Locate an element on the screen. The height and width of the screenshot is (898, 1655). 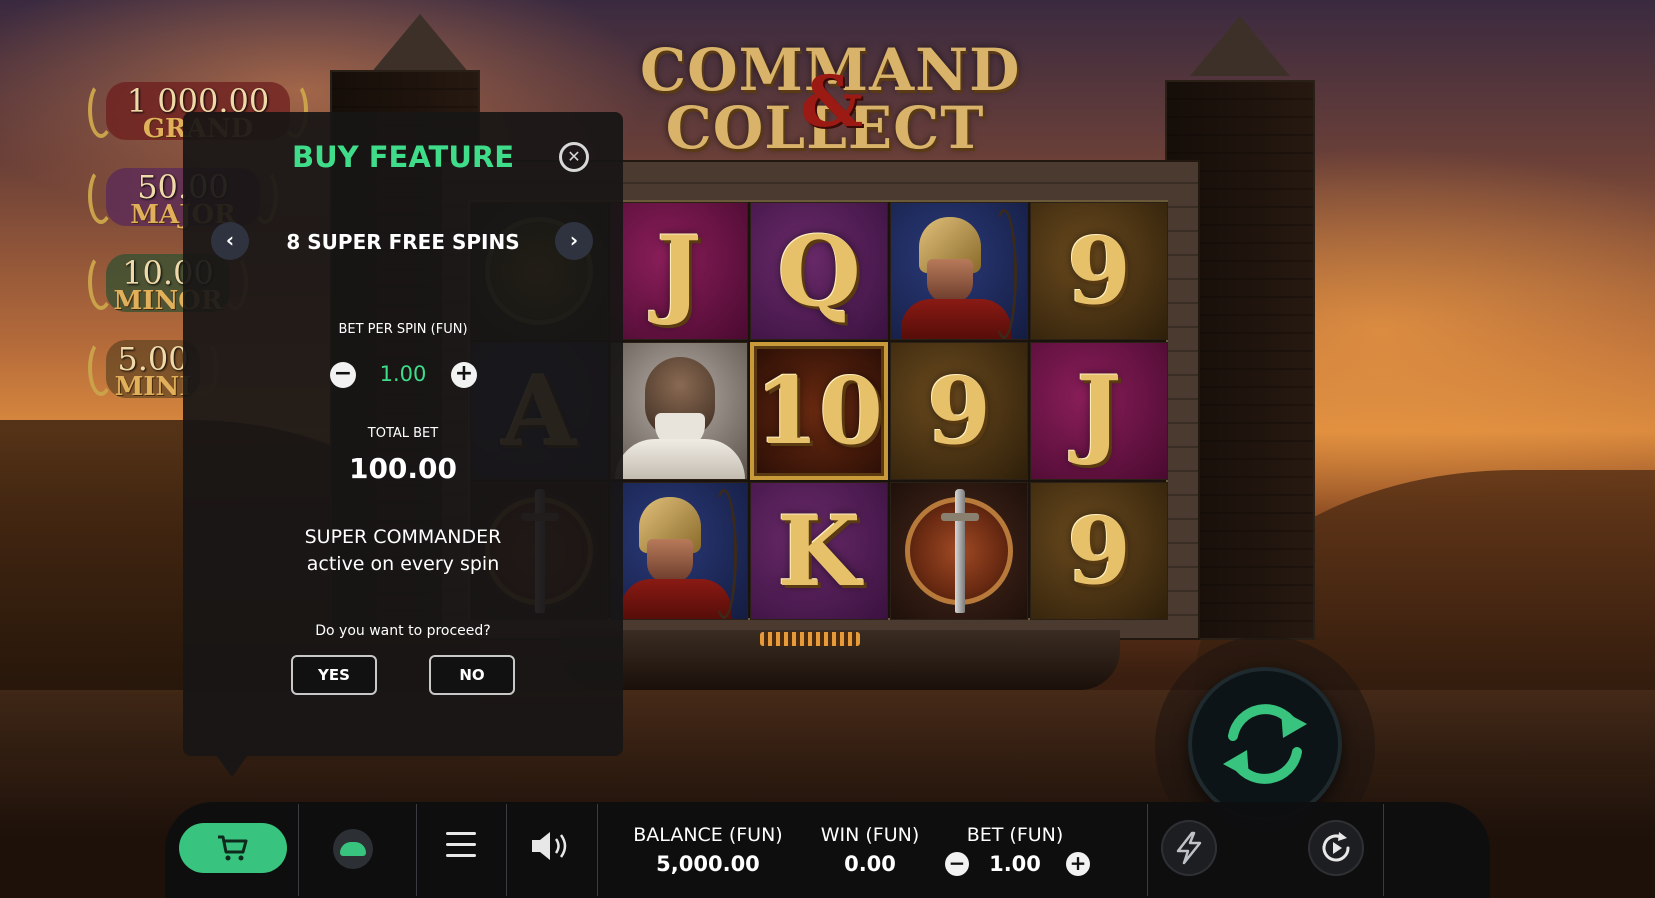
spin-arrows-icon is located at coordinates (1265, 744).